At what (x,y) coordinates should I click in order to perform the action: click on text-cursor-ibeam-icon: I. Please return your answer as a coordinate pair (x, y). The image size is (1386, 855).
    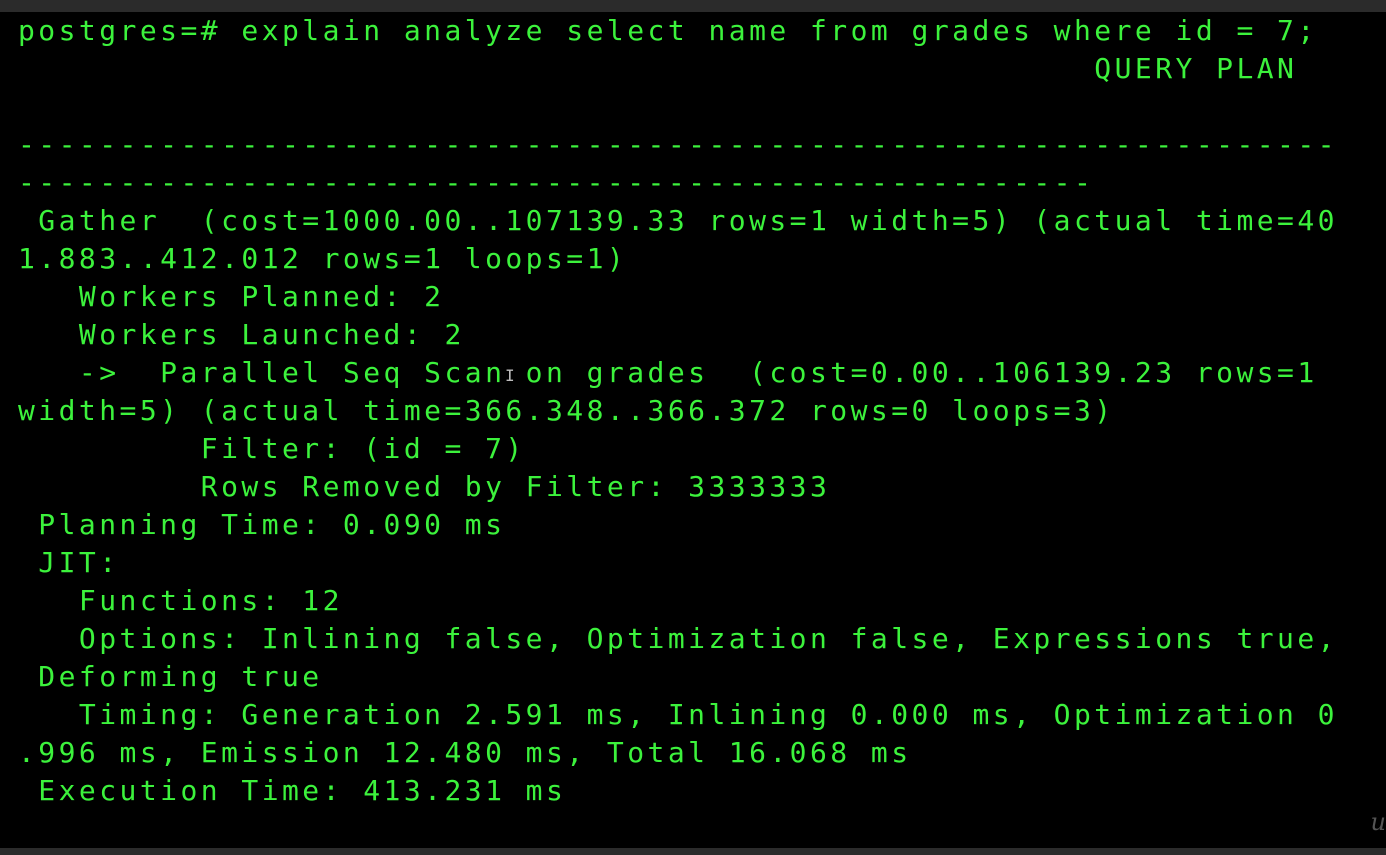
    Looking at the image, I should click on (510, 375).